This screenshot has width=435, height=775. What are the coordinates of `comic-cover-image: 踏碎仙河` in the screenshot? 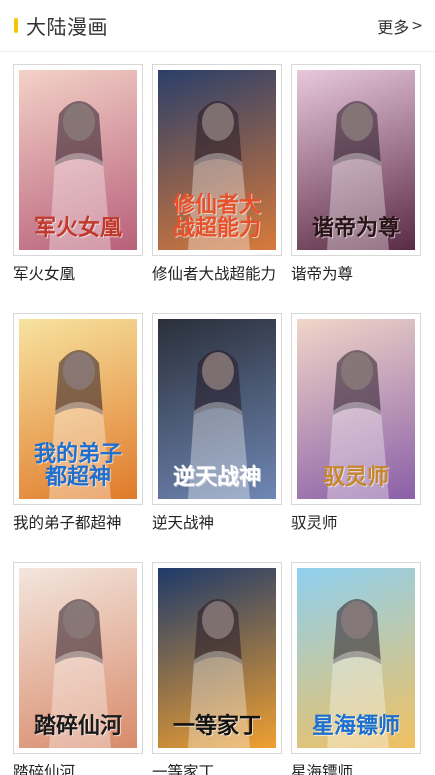 It's located at (78, 658).